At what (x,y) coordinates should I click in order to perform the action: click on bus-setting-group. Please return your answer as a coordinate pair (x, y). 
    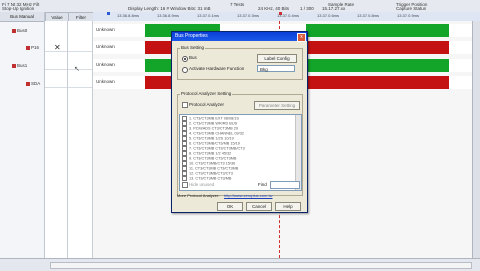
    Looking at the image, I should click on (240, 64).